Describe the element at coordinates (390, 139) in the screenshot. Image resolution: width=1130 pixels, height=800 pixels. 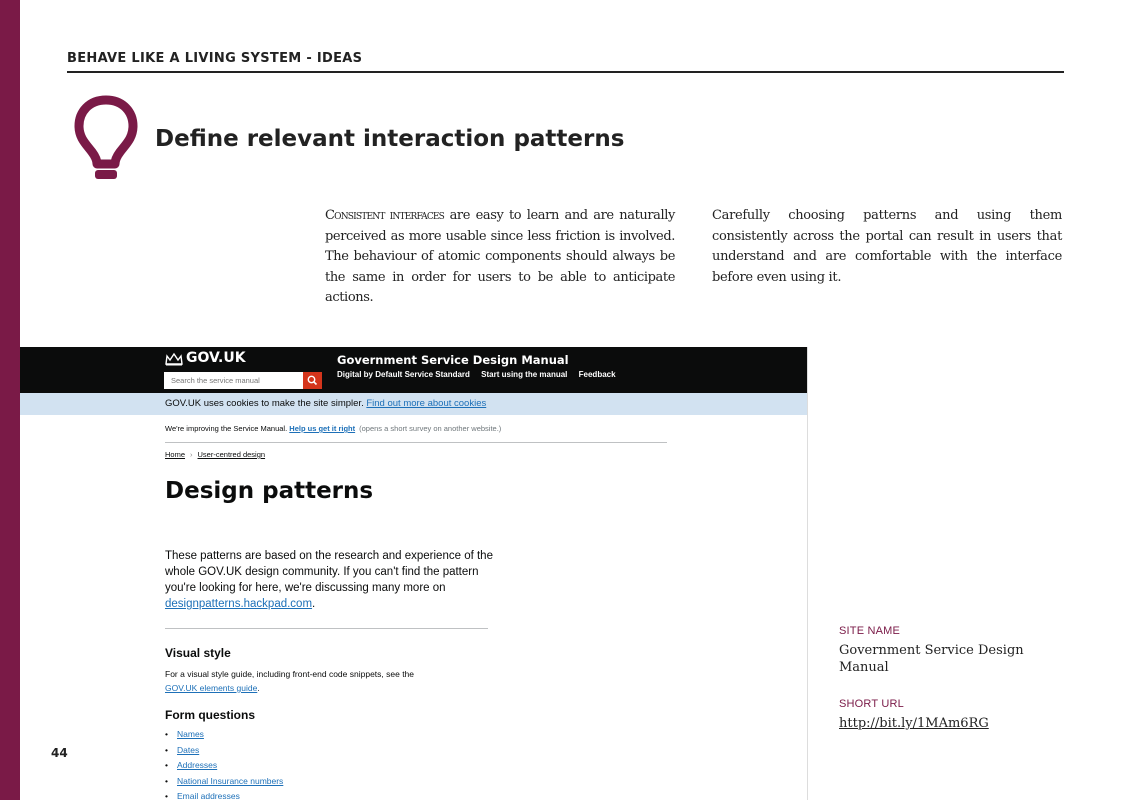
I see `page-heading: Define relevant interaction patterns` at that location.